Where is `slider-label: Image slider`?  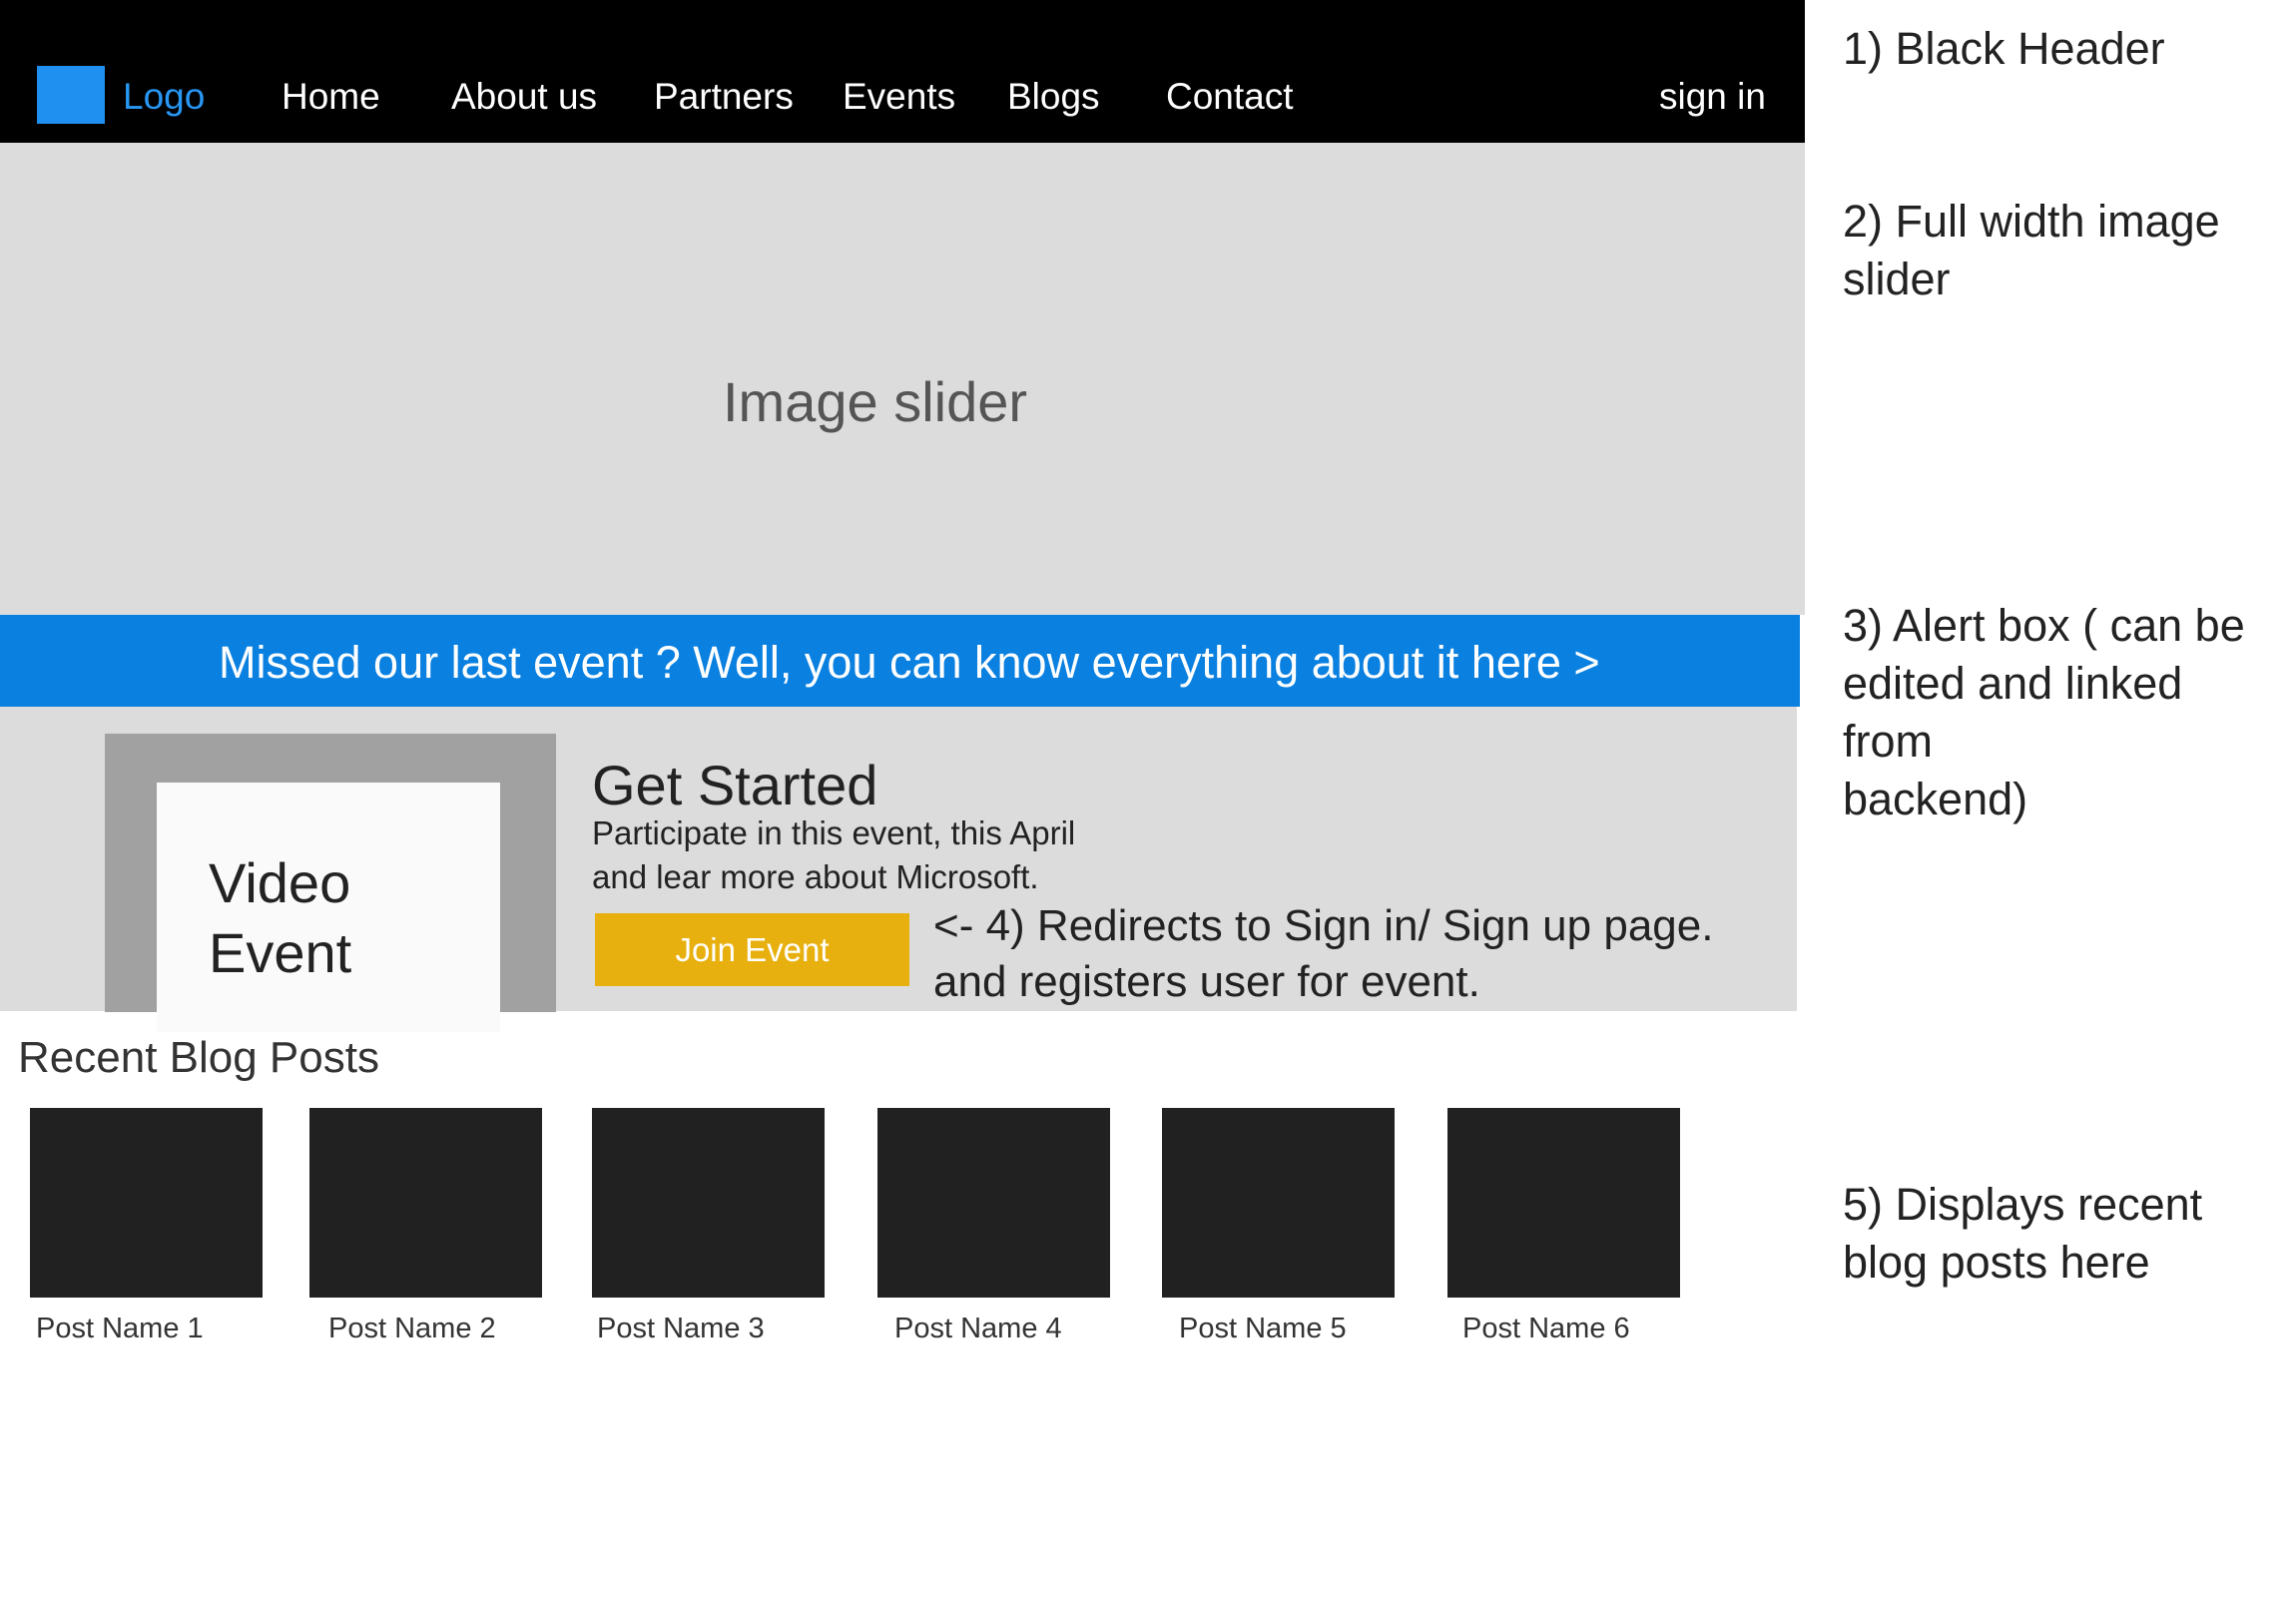 slider-label: Image slider is located at coordinates (876, 402).